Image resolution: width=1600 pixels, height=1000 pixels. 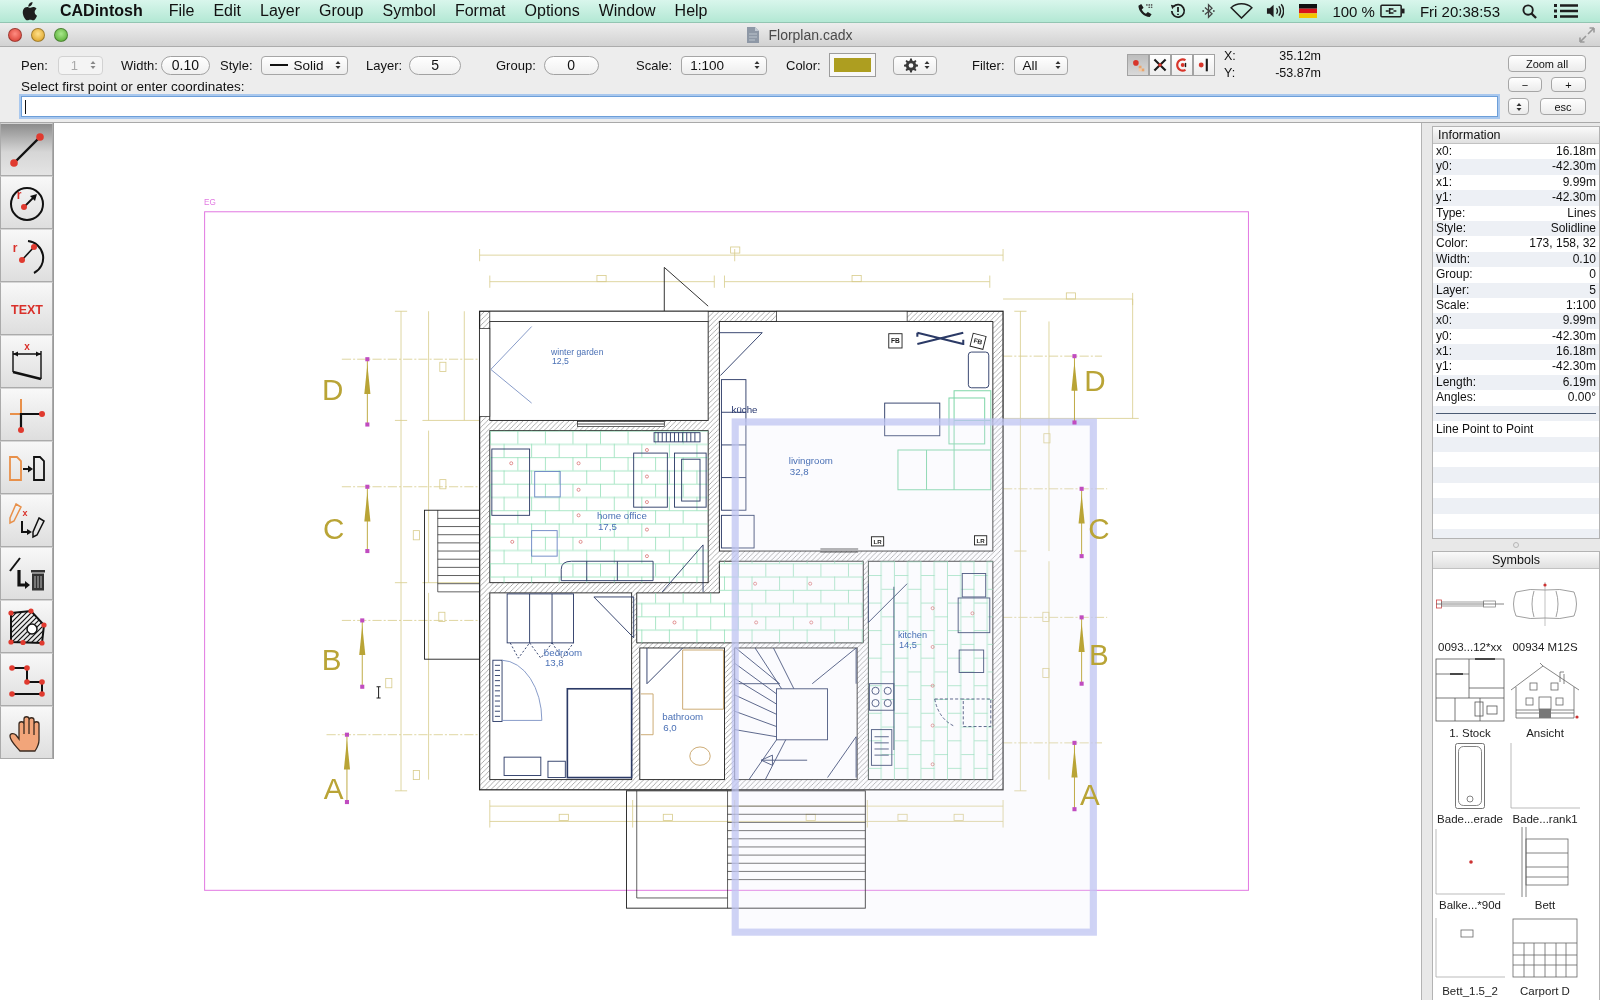 I want to click on menu-item: Format, so click(x=480, y=11).